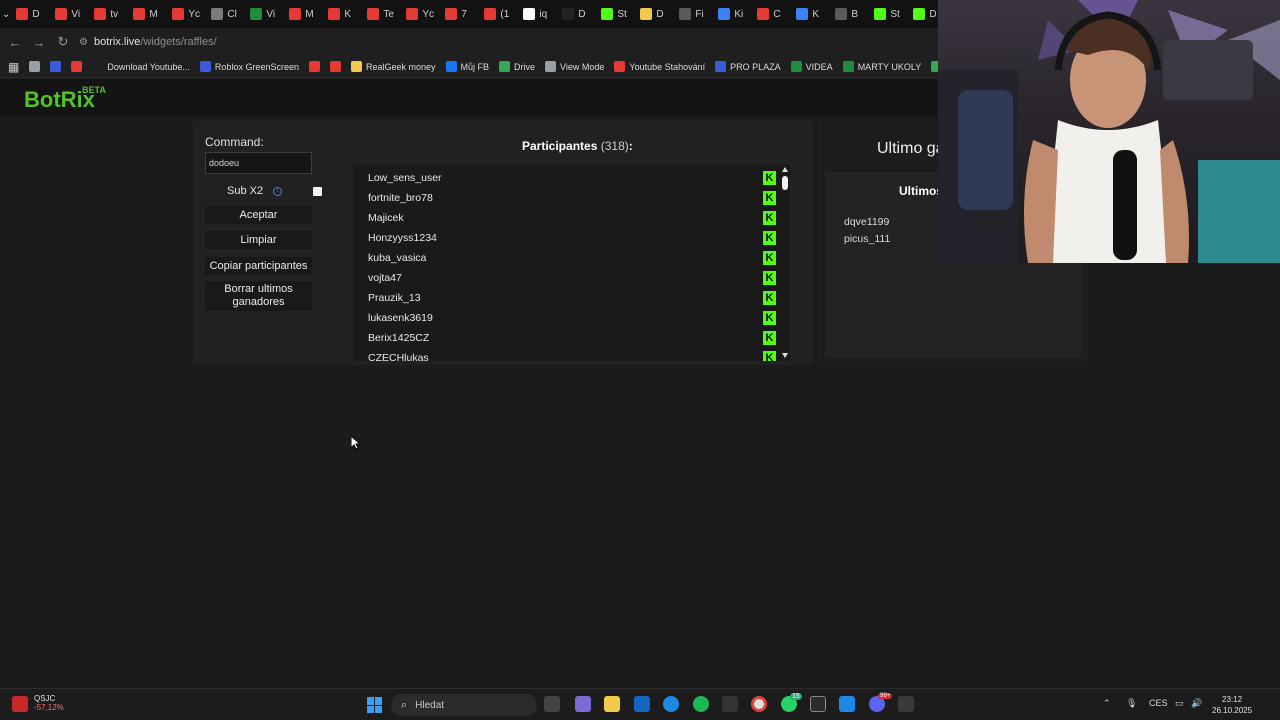  Describe the element at coordinates (1107, 703) in the screenshot. I see `tray-overflow-icon: ⌃` at that location.